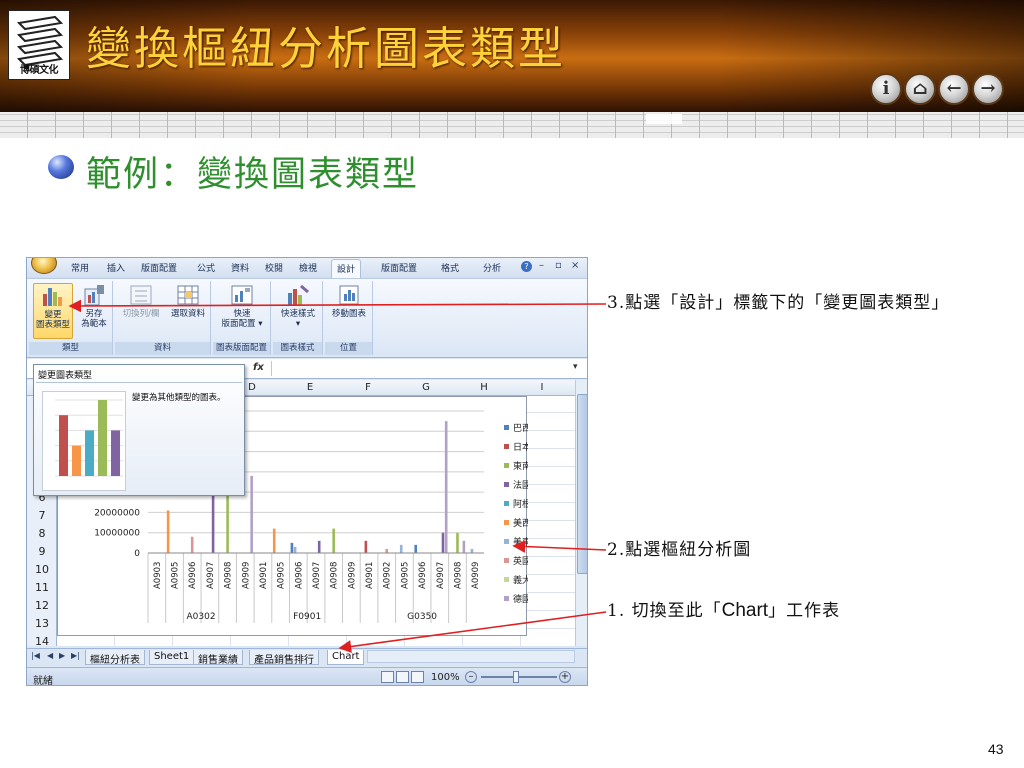 The height and width of the screenshot is (768, 1024). Describe the element at coordinates (139, 382) in the screenshot. I see `tooltip-separator` at that location.